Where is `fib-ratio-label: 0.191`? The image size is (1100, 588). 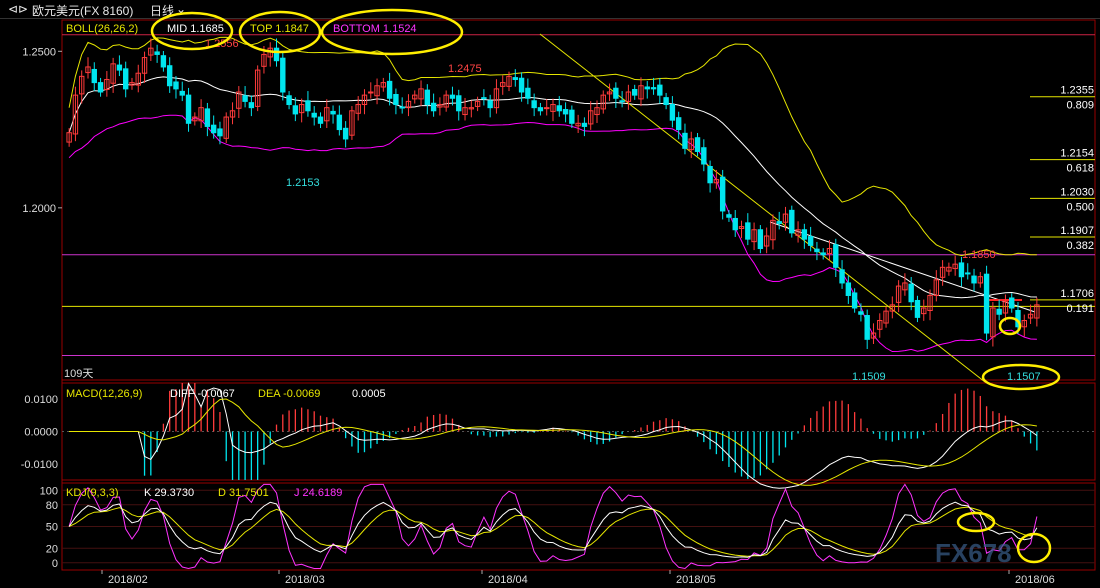
fib-ratio-label: 0.191 is located at coordinates (1080, 309).